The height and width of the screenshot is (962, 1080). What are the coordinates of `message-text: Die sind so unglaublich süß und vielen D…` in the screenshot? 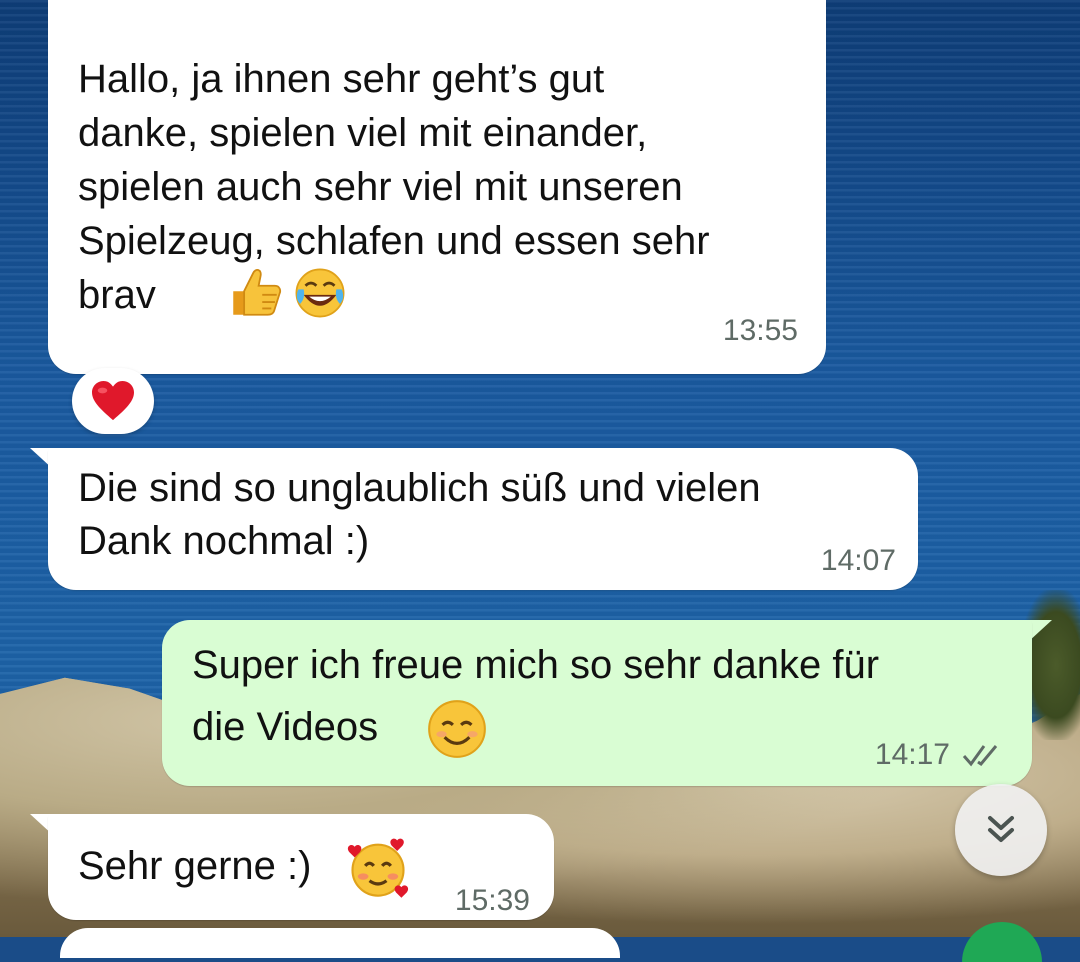 It's located at (419, 514).